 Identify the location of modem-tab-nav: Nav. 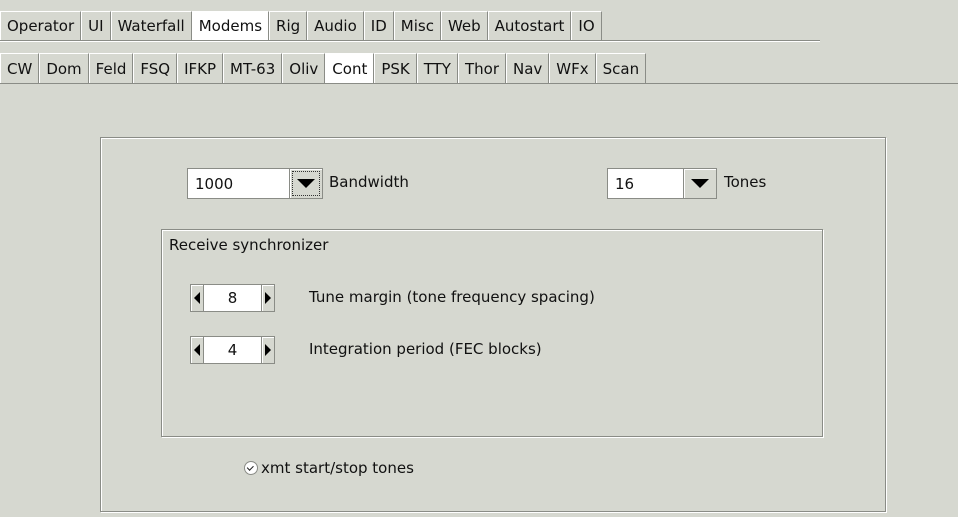
(528, 68).